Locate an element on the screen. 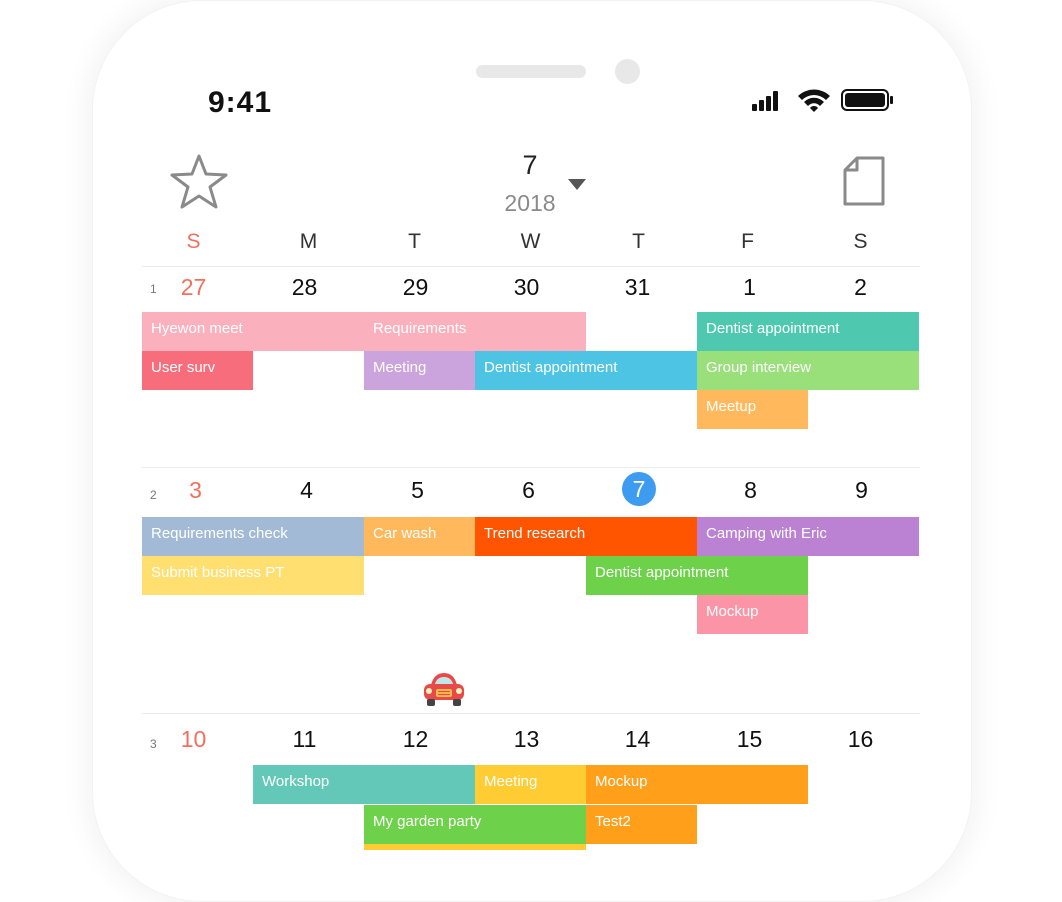 The width and height of the screenshot is (1062, 902). date-cell: 31 is located at coordinates (637, 287).